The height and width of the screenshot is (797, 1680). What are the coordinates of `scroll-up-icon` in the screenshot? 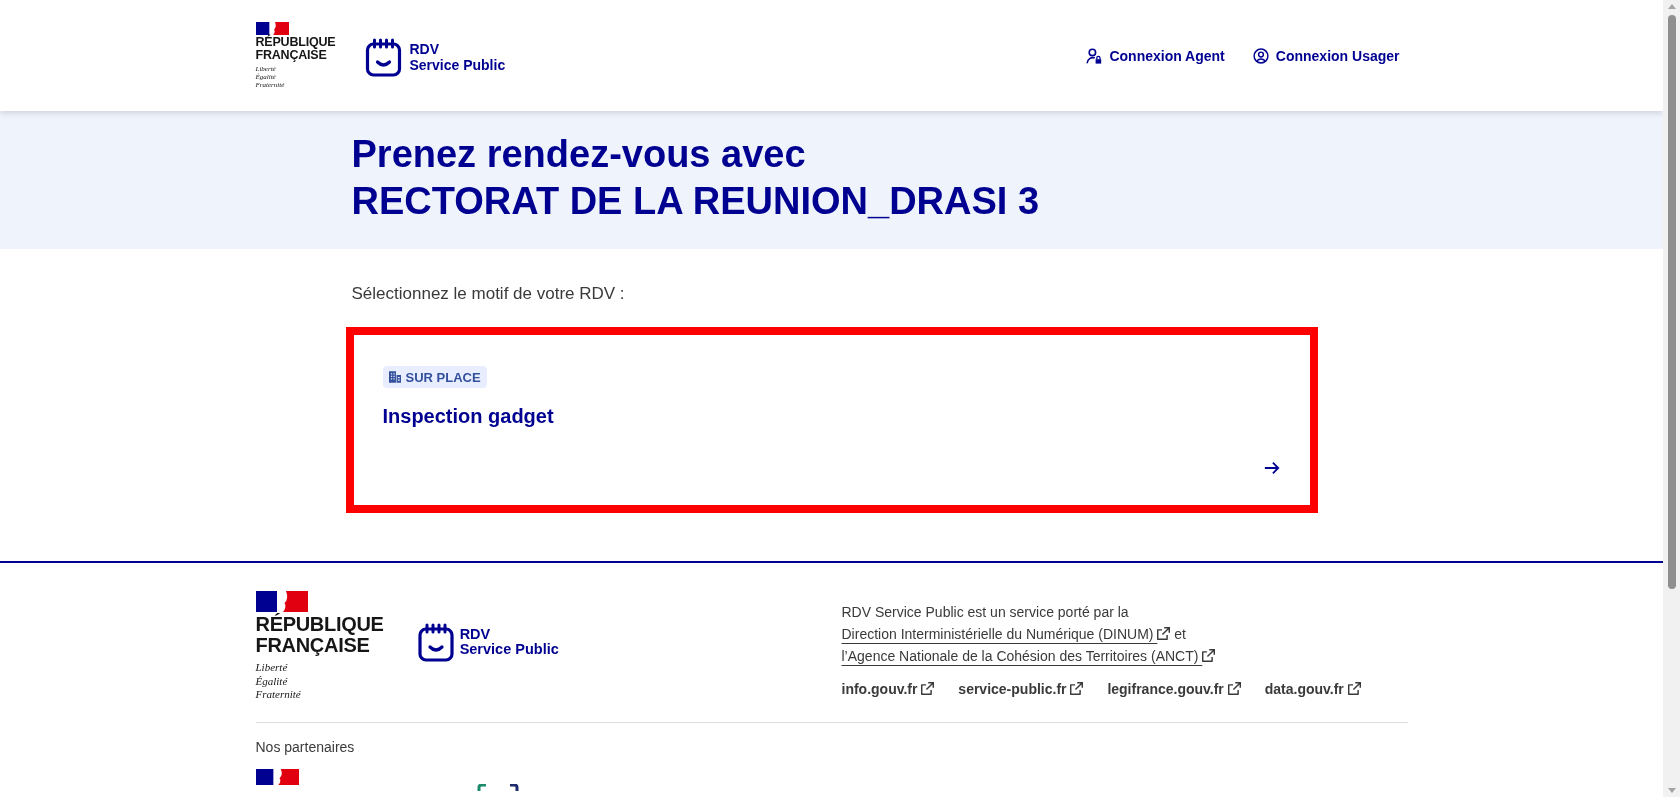 It's located at (1671, 6).